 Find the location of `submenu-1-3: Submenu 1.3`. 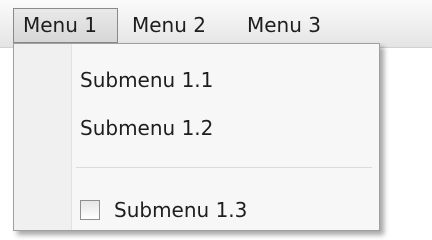

submenu-1-3: Submenu 1.3 is located at coordinates (163, 210).